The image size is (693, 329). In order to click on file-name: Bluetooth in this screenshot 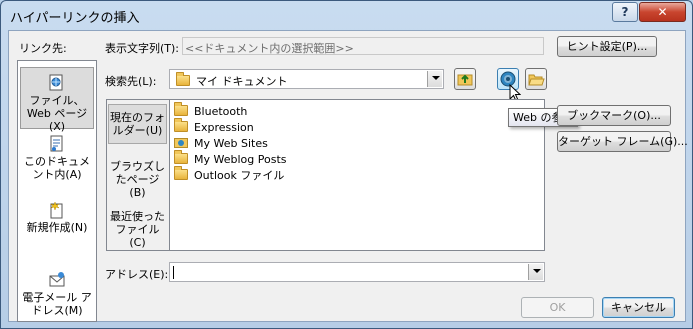, I will do `click(221, 111)`.